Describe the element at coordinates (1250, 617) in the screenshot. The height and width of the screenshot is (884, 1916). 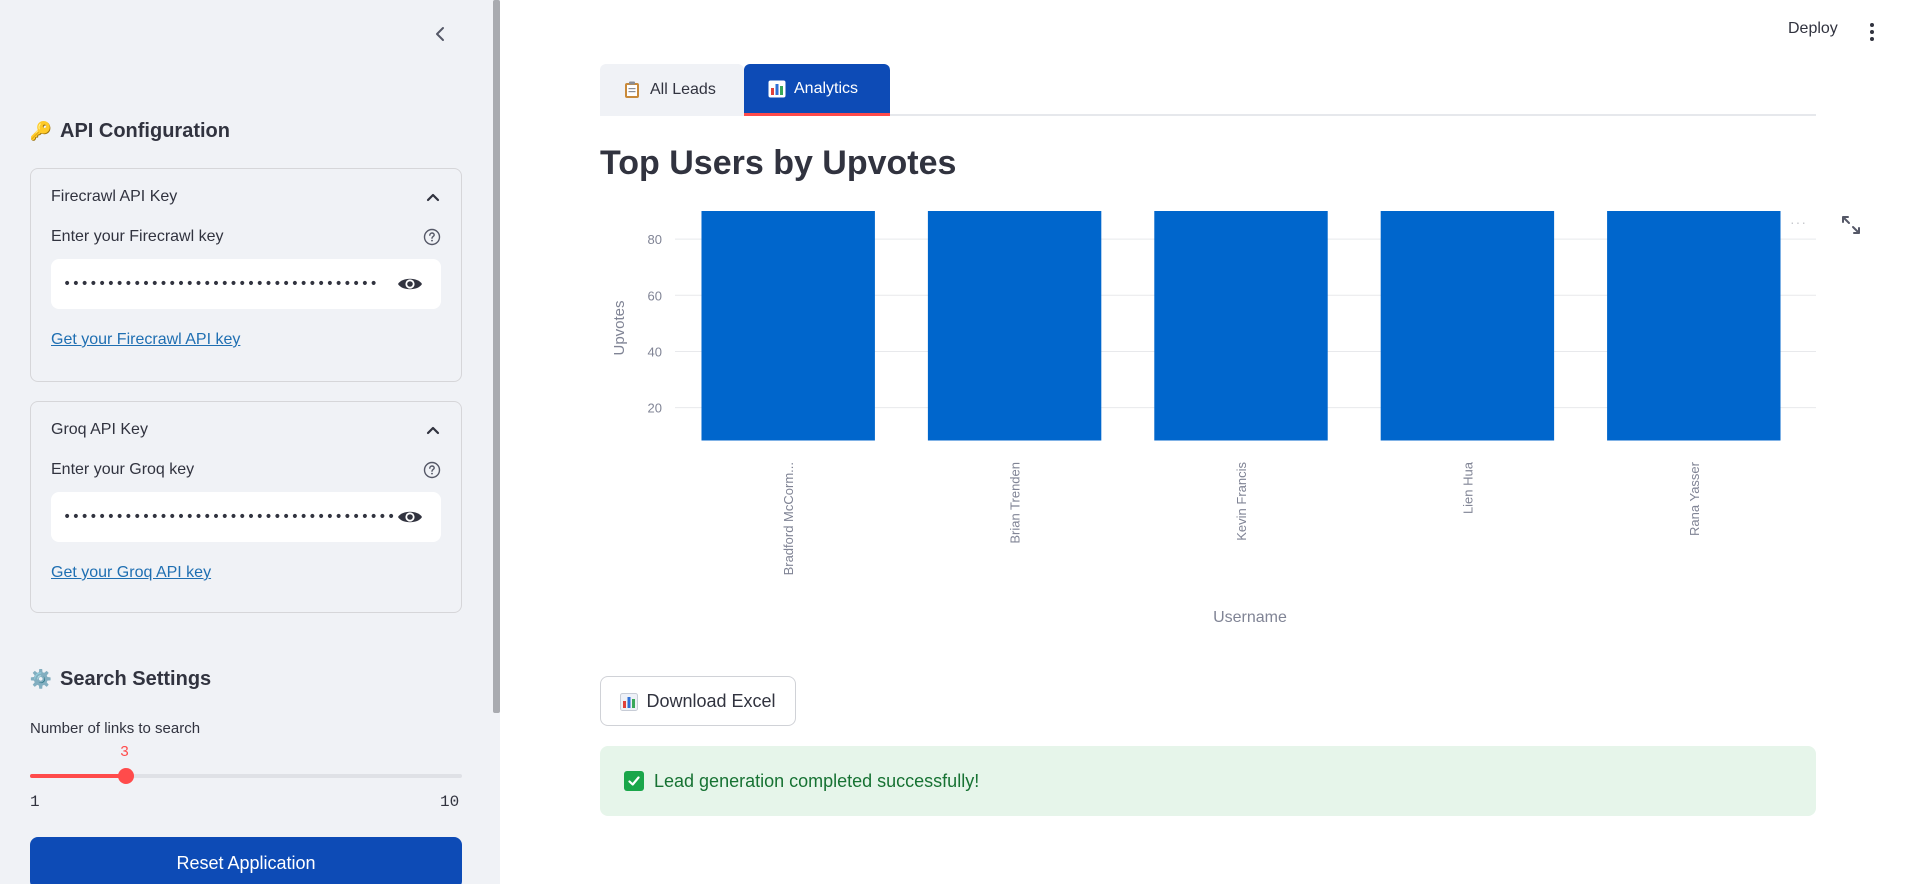
I see `x-axis-label: Username` at that location.